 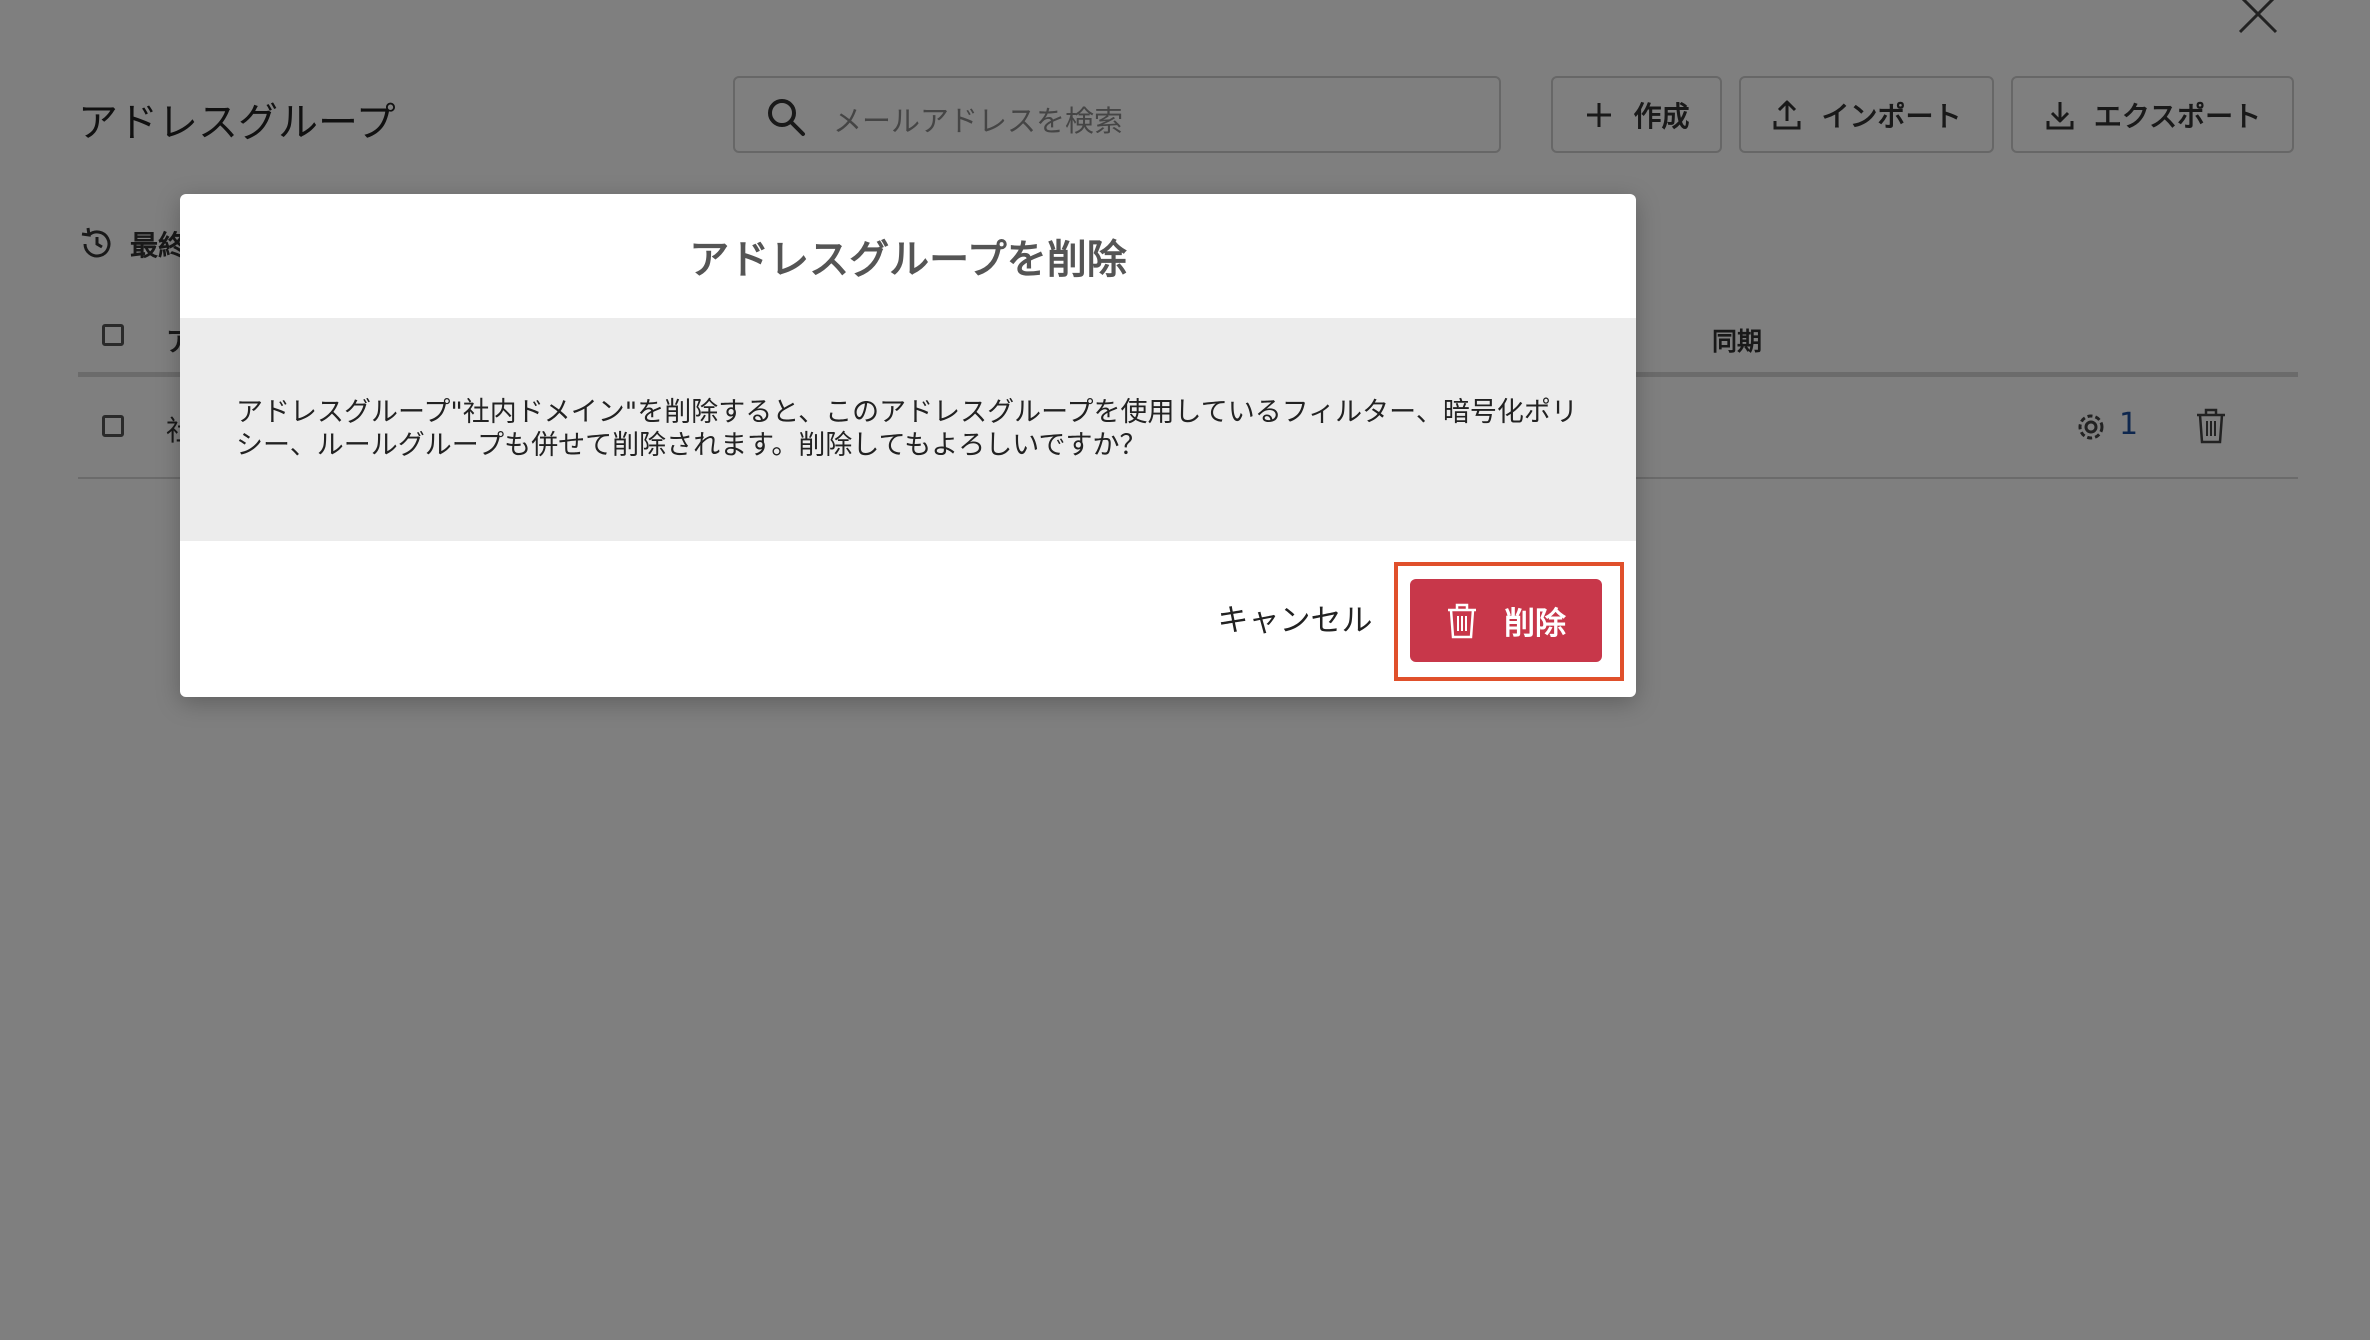 I want to click on trash-icon, so click(x=1462, y=620).